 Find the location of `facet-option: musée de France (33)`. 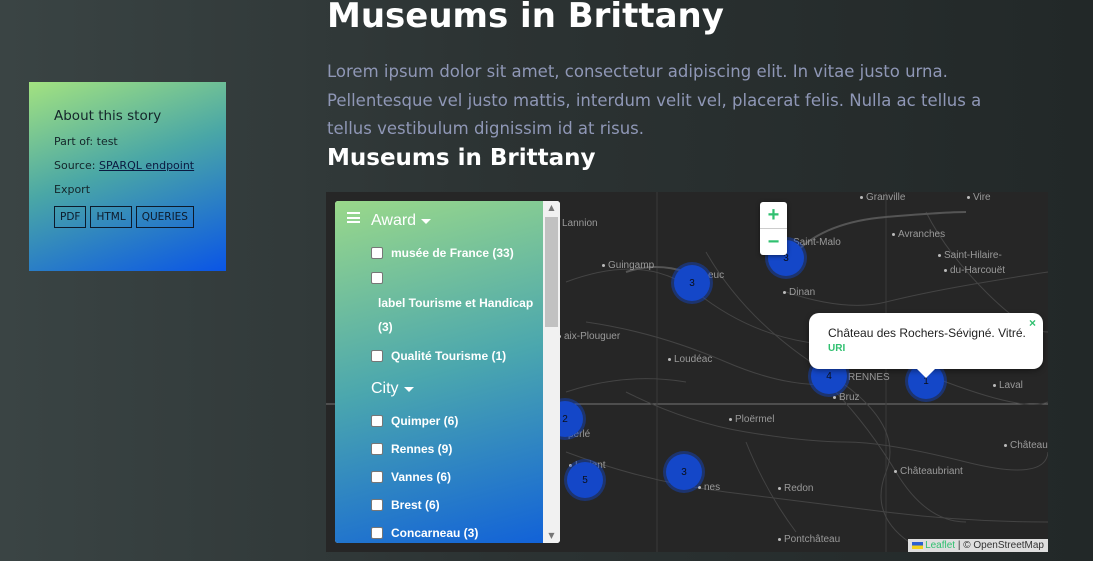

facet-option: musée de France (33) is located at coordinates (442, 253).